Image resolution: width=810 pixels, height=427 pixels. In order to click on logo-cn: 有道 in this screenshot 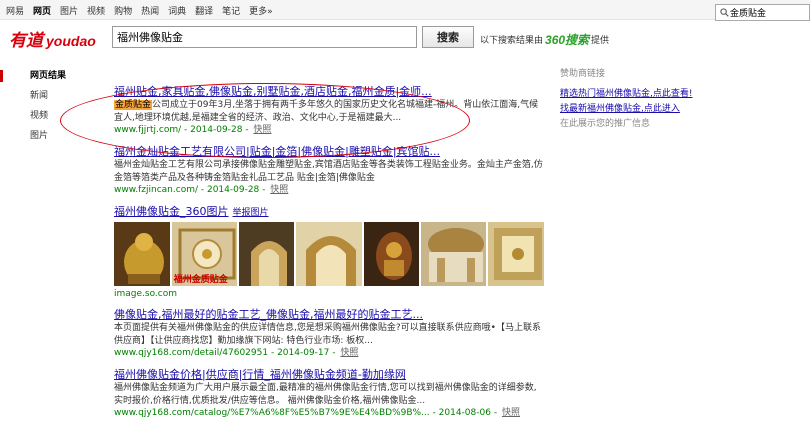, I will do `click(26, 41)`.